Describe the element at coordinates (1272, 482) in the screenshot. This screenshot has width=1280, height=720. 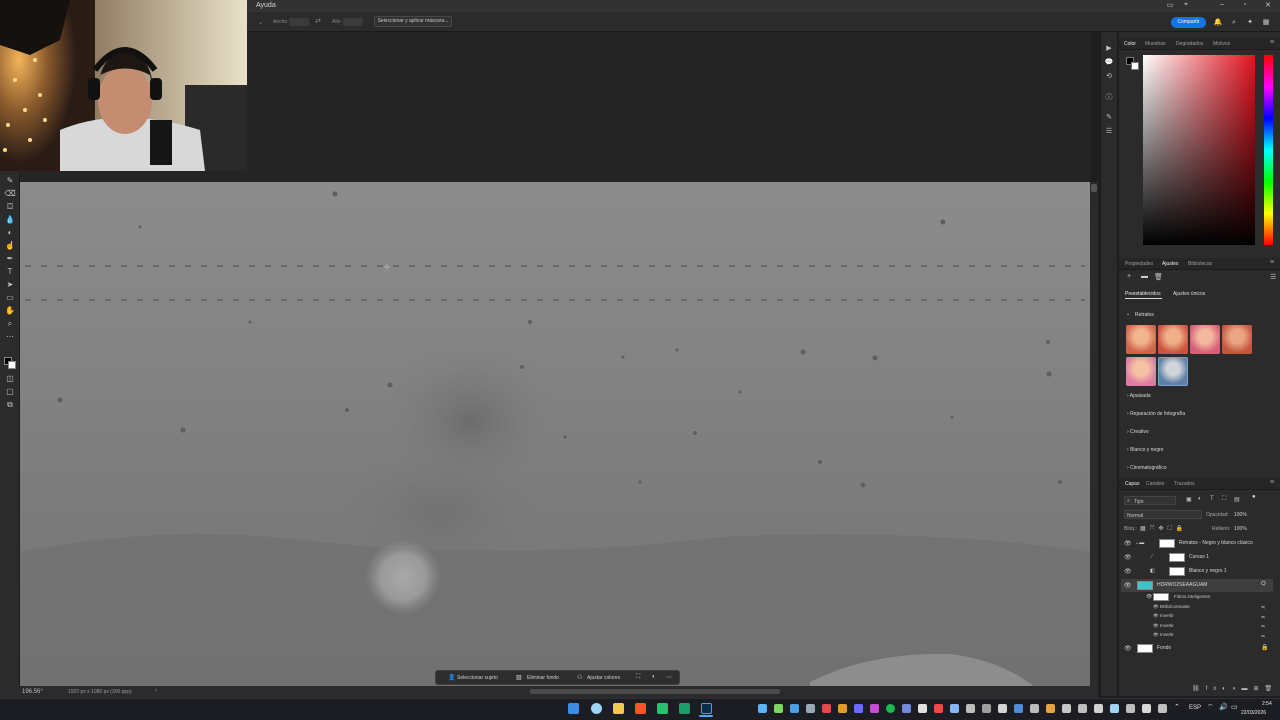
I see `panel-menu-icon: ≡` at that location.